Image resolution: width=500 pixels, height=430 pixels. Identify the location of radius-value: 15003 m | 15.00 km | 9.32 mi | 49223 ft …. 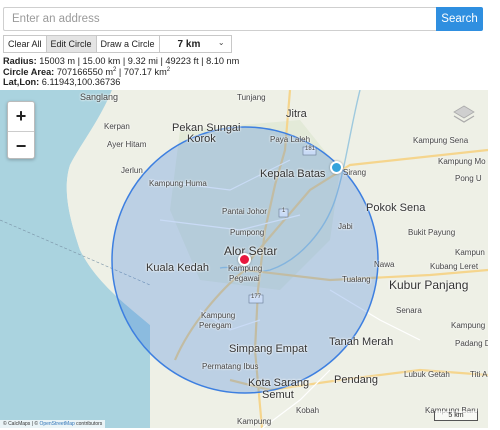
(139, 61).